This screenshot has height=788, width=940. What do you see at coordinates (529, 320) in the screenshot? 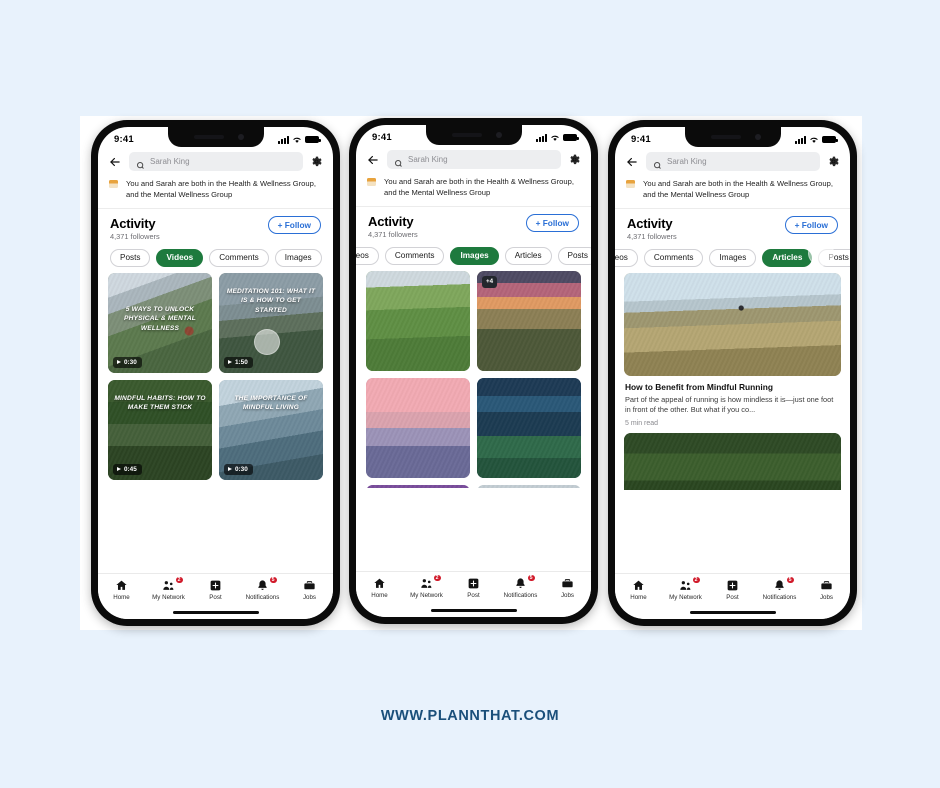
I see `image-card: +4` at bounding box center [529, 320].